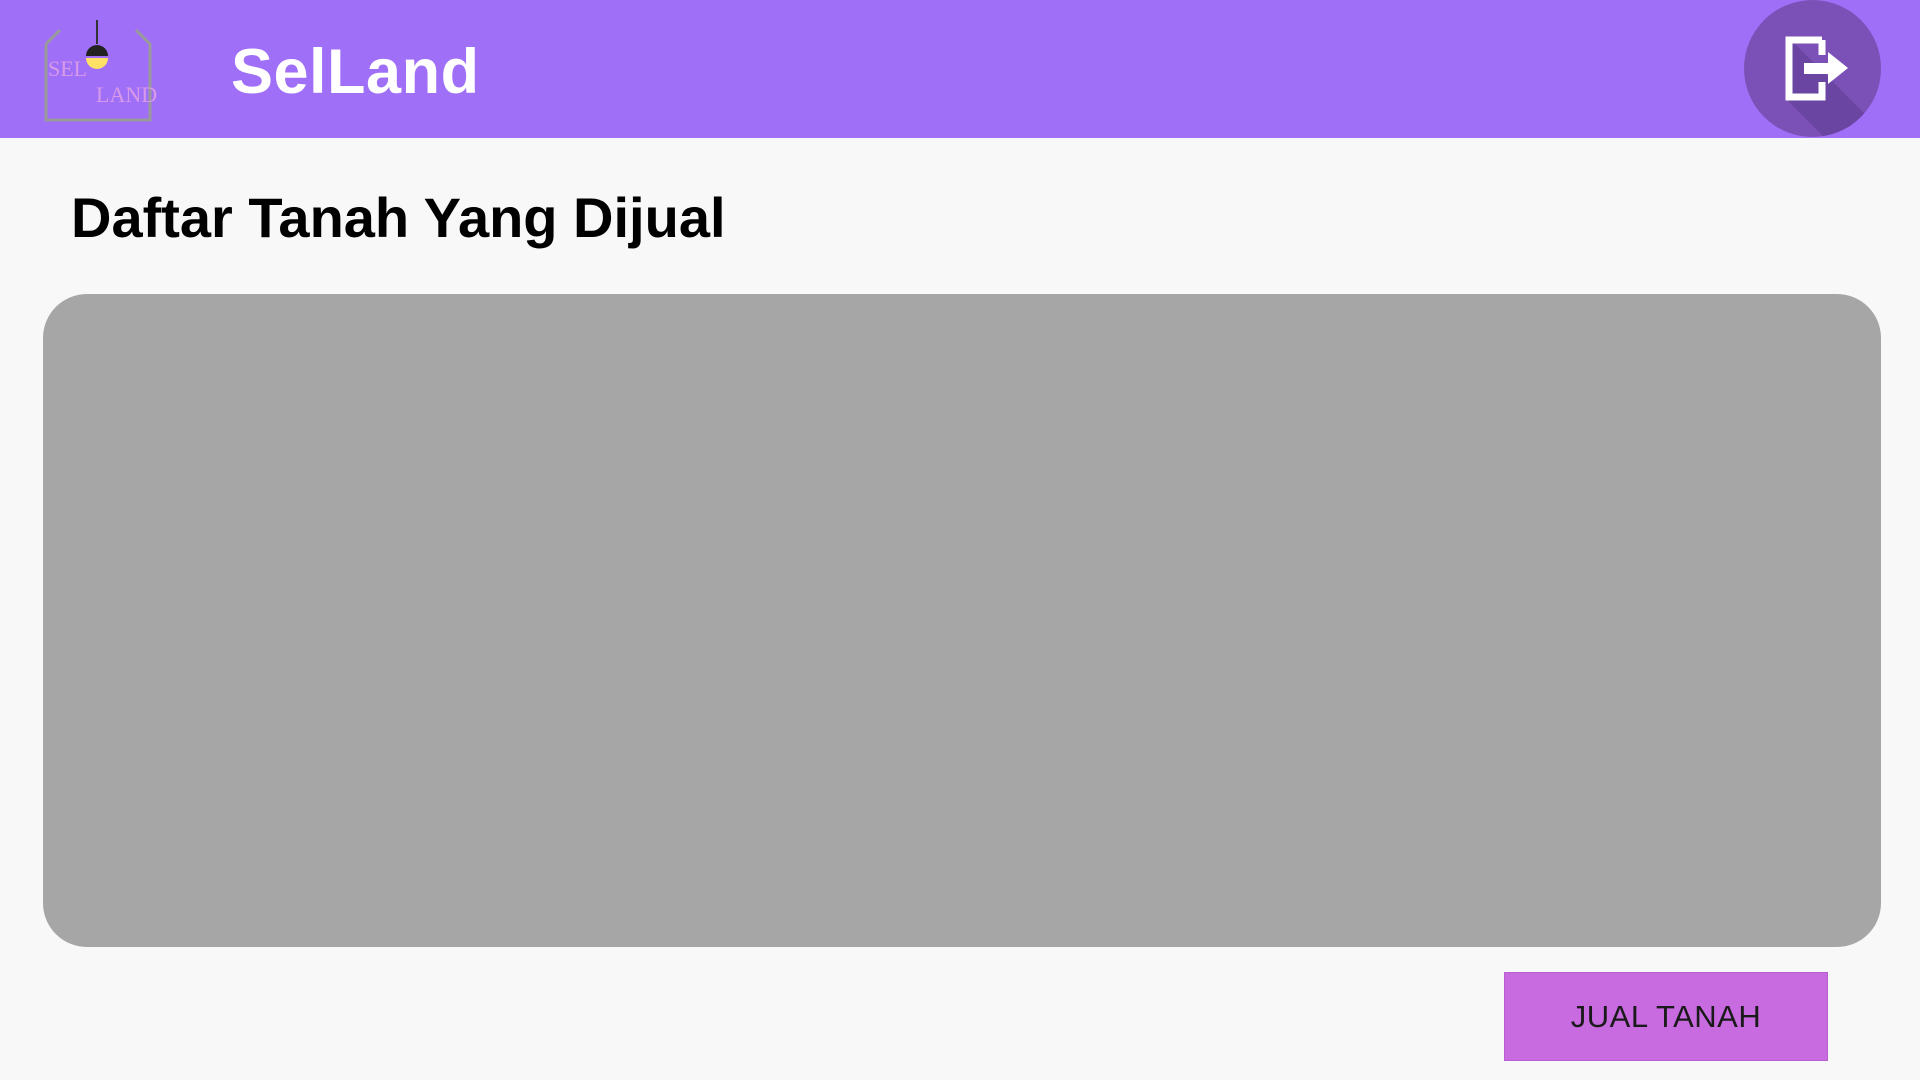  I want to click on logout-icon, so click(1833, 86).